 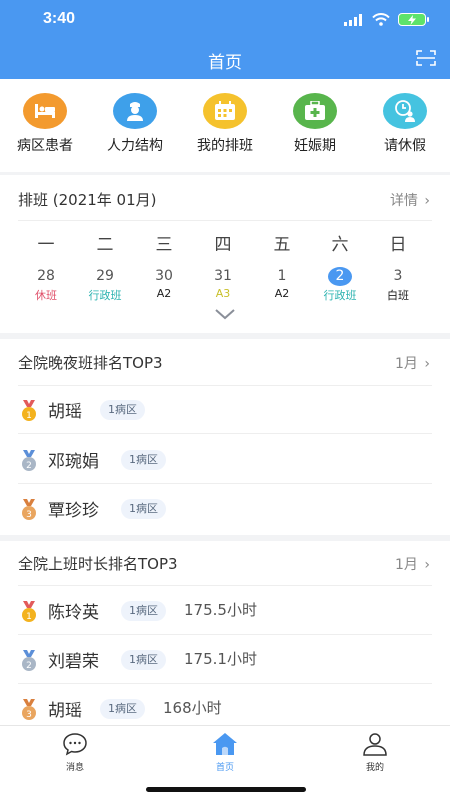 I want to click on ranking-row: 1 胡瑶 1病区, so click(x=225, y=410).